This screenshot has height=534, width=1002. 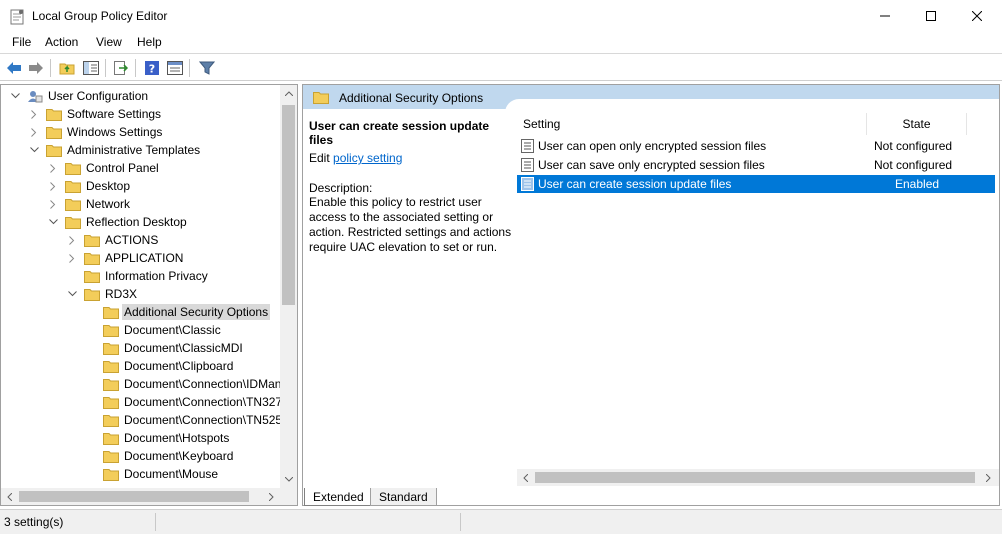 I want to click on tree-item: APPLICATION, so click(x=125, y=258).